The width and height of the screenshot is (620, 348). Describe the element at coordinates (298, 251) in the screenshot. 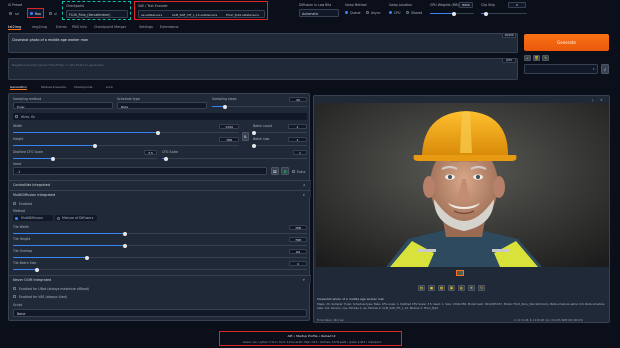

I see `tile-overlap-input: 64` at that location.